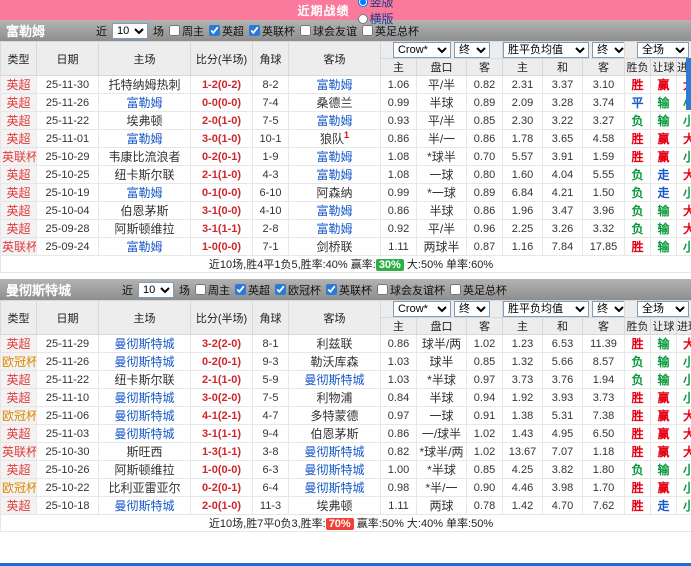 This screenshot has height=566, width=691. Describe the element at coordinates (334, 397) in the screenshot. I see `away-team: 利物浦` at that location.